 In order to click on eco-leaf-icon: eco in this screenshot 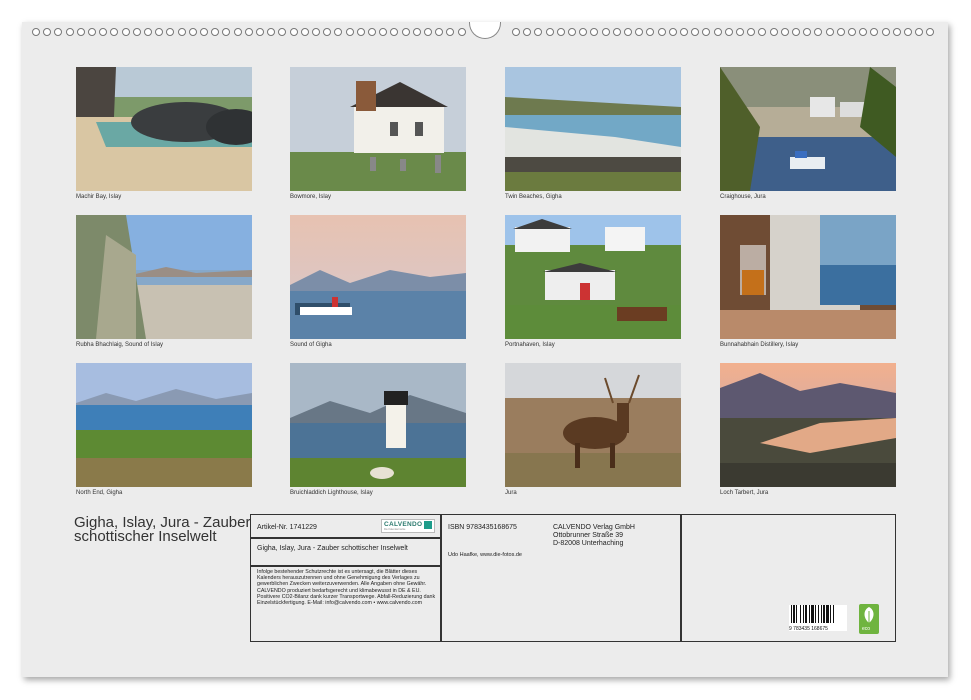, I will do `click(869, 619)`.